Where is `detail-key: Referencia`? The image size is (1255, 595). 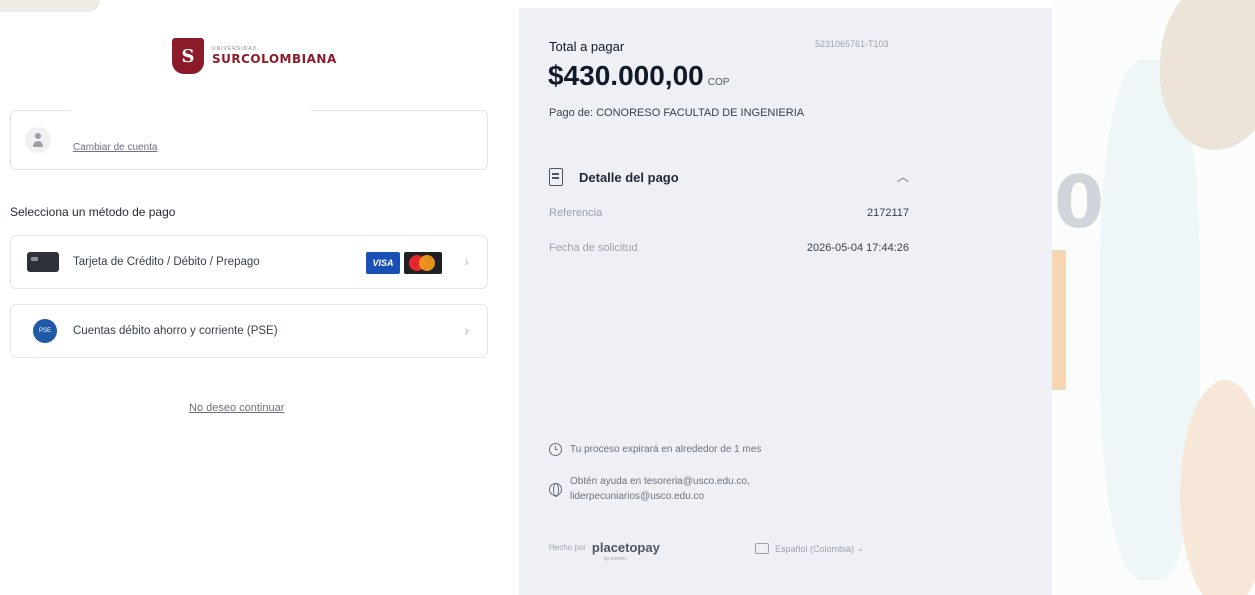 detail-key: Referencia is located at coordinates (576, 213).